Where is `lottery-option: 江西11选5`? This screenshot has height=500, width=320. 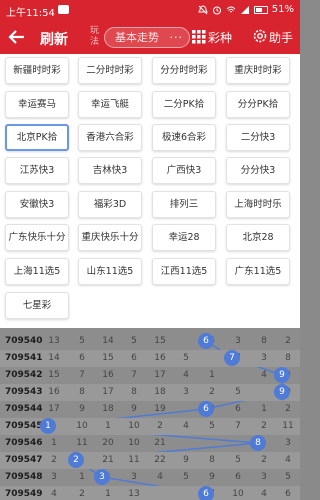 lottery-option: 江西11选5 is located at coordinates (184, 271).